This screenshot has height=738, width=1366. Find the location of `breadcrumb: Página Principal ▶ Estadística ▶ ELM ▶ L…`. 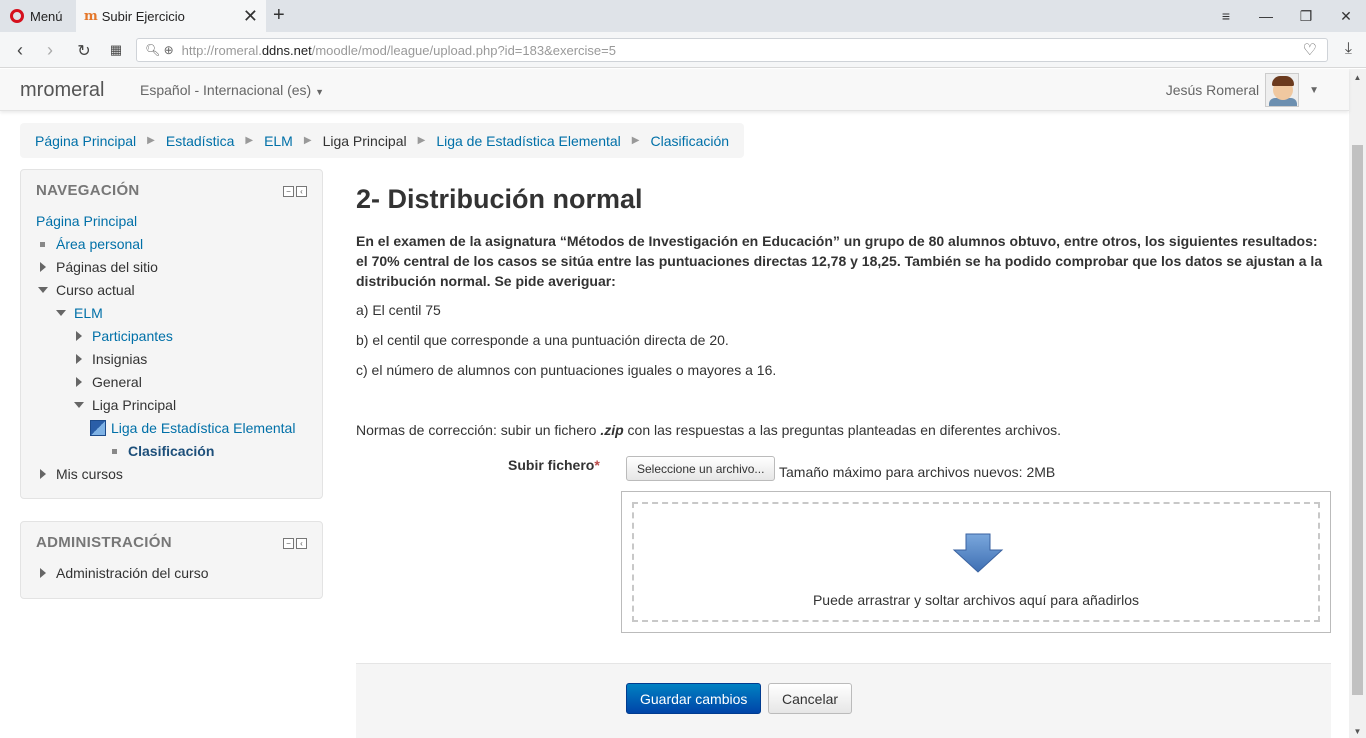

breadcrumb: Página Principal ▶ Estadística ▶ ELM ▶ L… is located at coordinates (382, 140).